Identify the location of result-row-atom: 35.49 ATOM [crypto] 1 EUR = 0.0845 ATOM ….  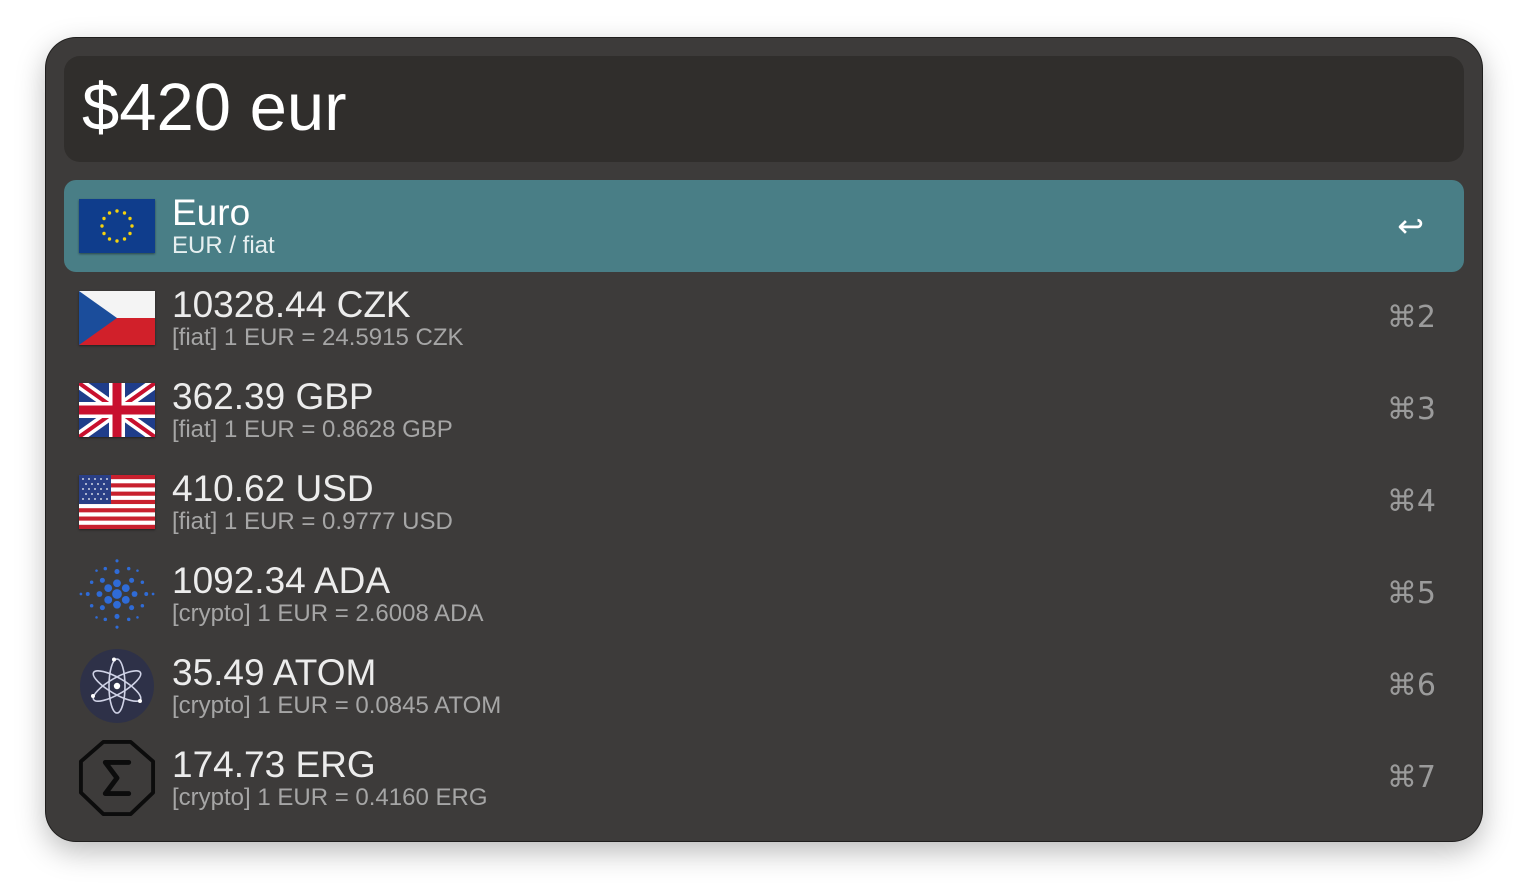
(764, 686).